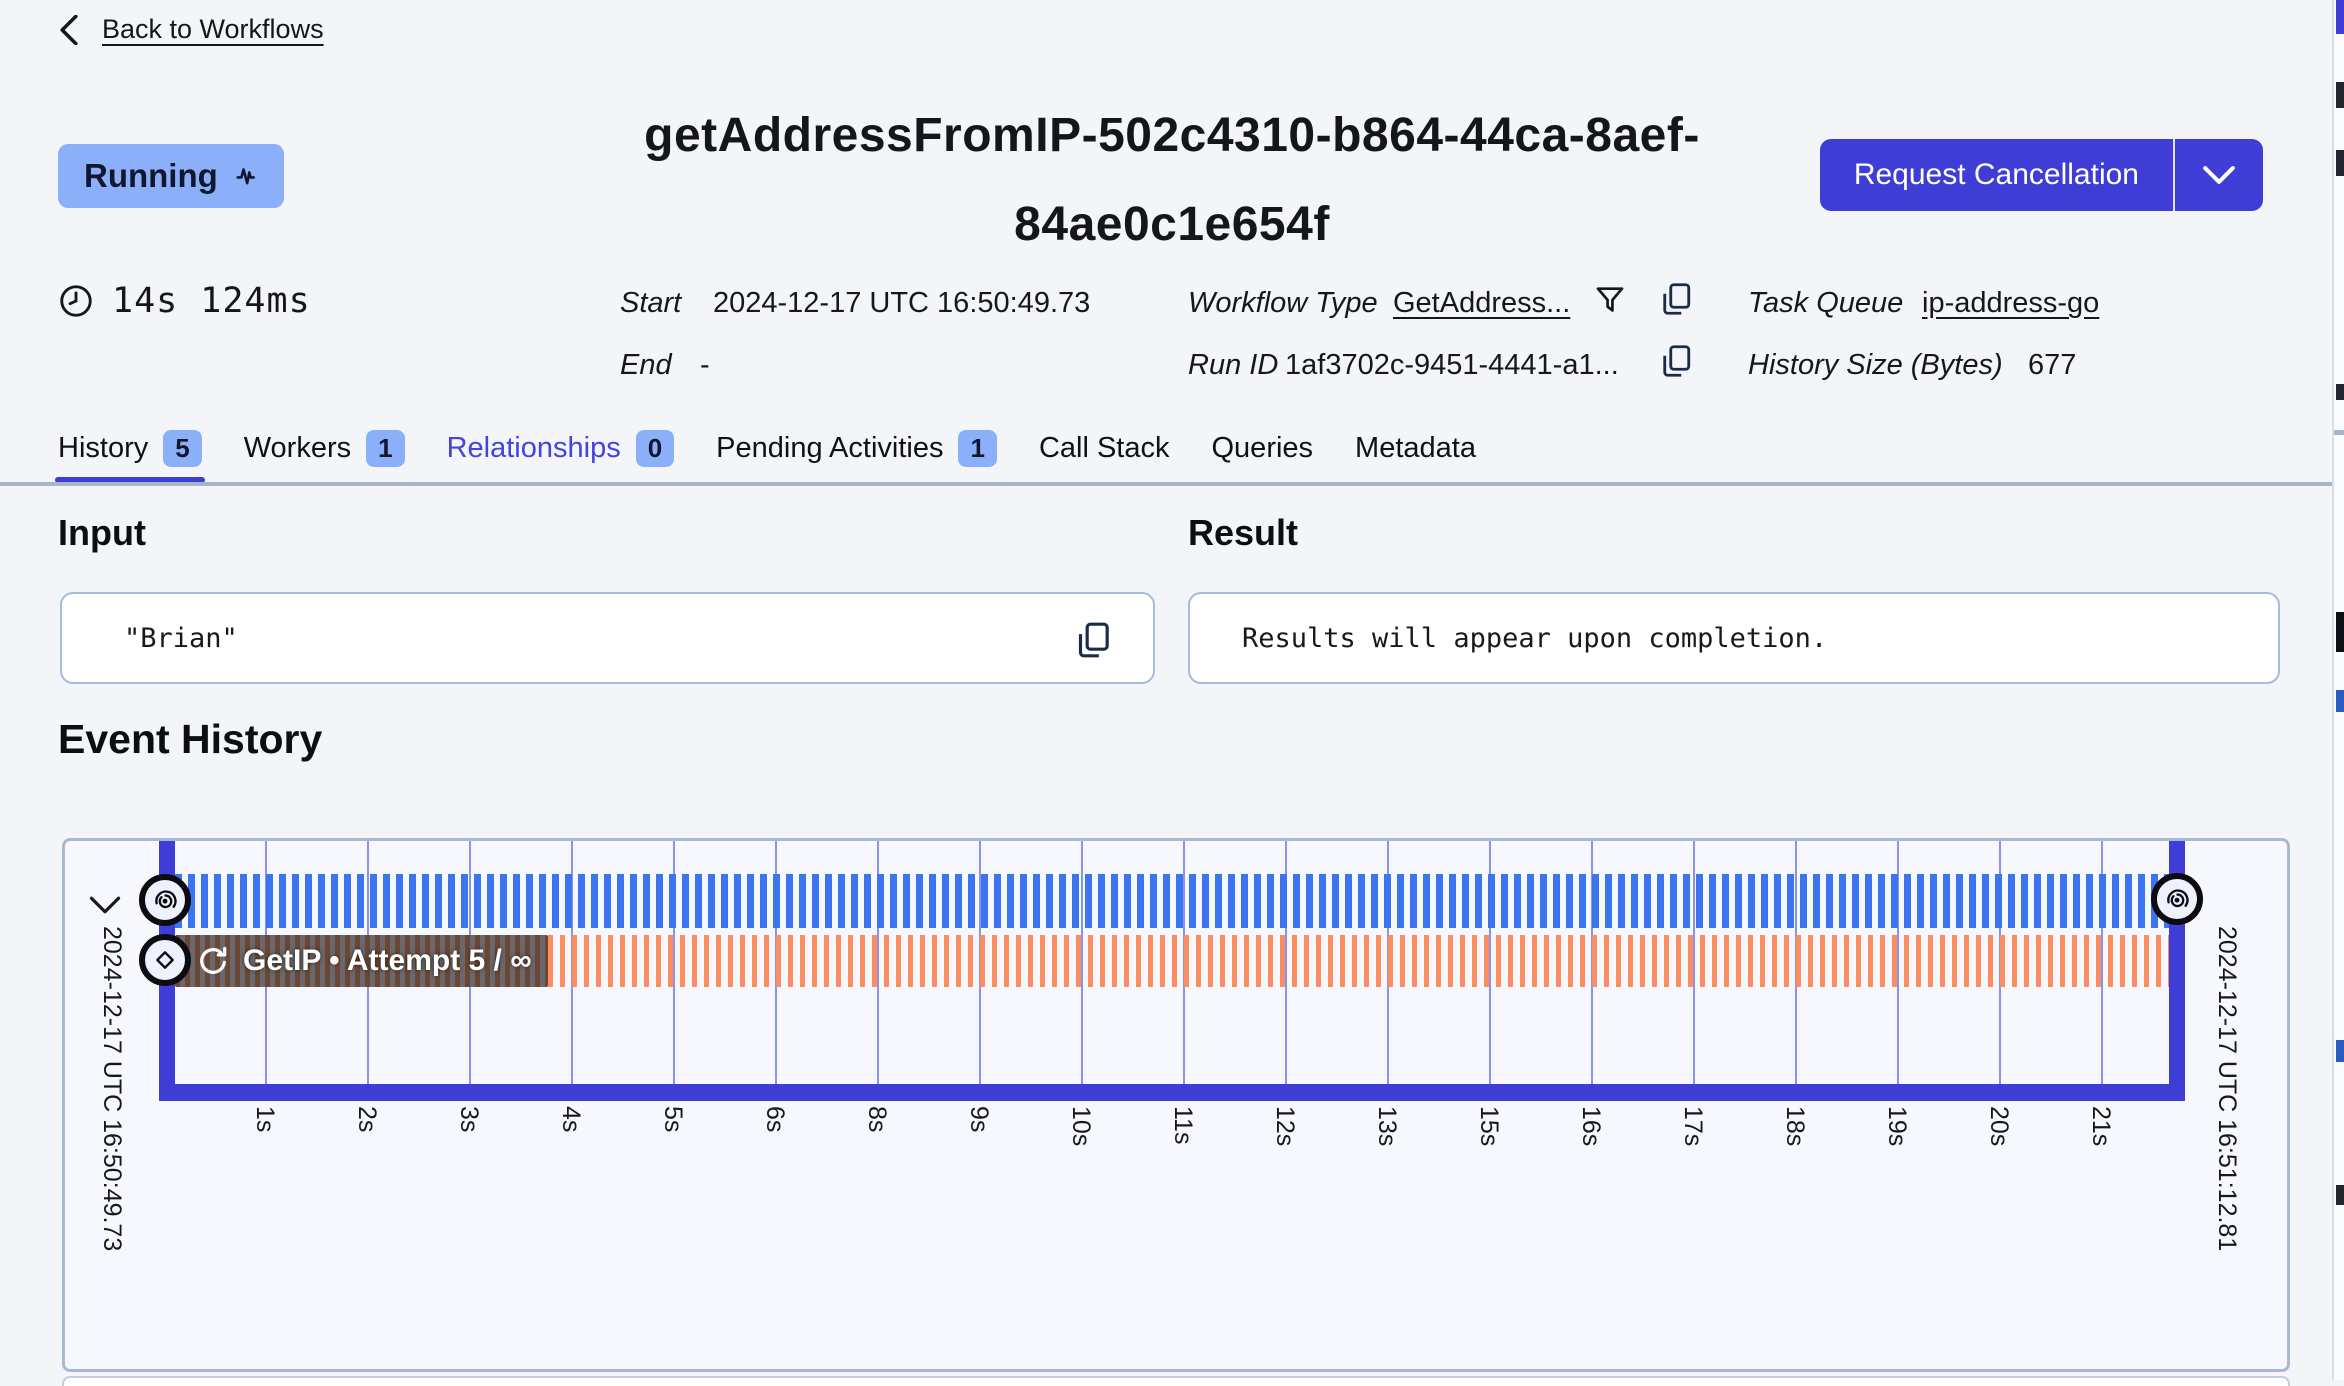  What do you see at coordinates (1489, 1126) in the screenshot?
I see `tick-label: 15s` at bounding box center [1489, 1126].